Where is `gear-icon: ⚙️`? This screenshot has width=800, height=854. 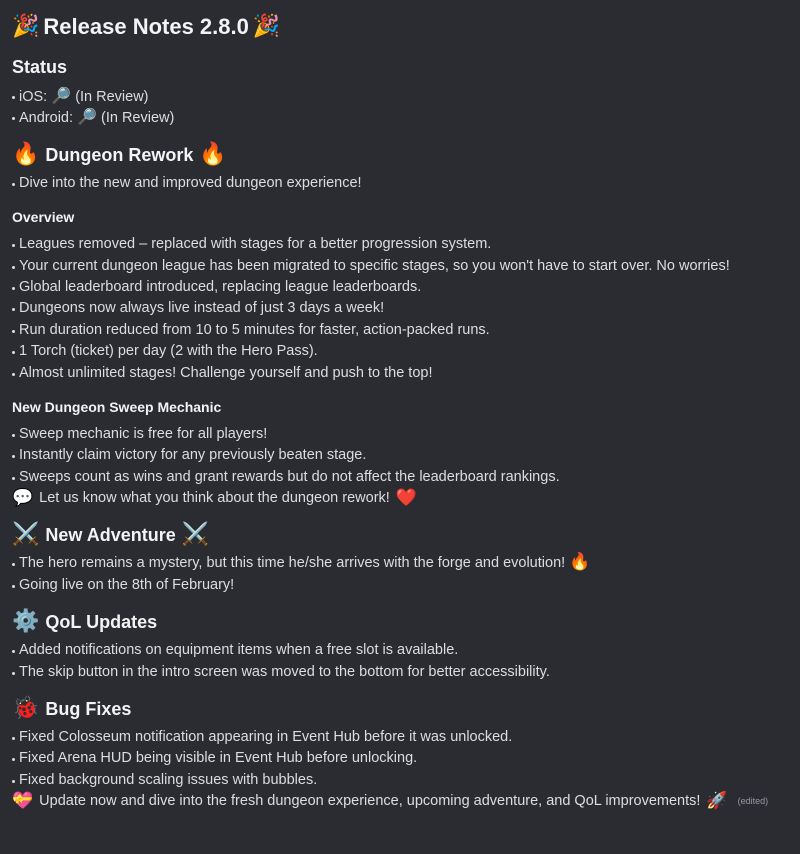
gear-icon: ⚙️ is located at coordinates (26, 622).